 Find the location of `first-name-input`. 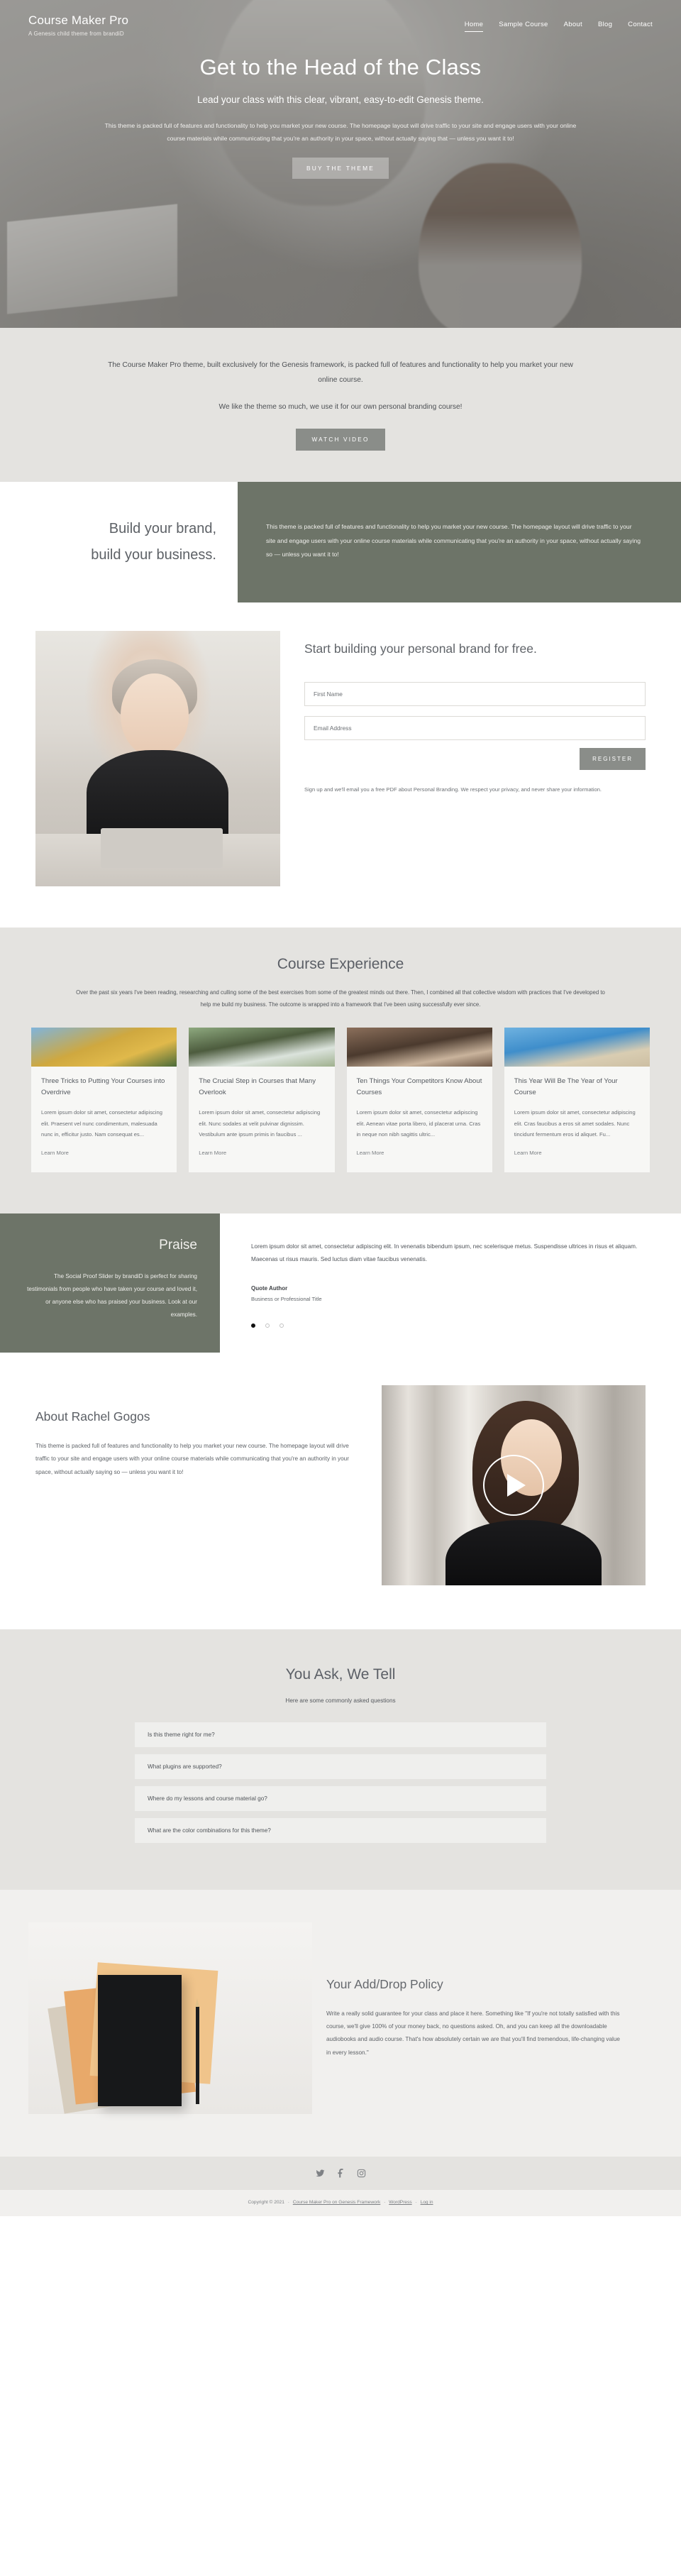

first-name-input is located at coordinates (475, 693).